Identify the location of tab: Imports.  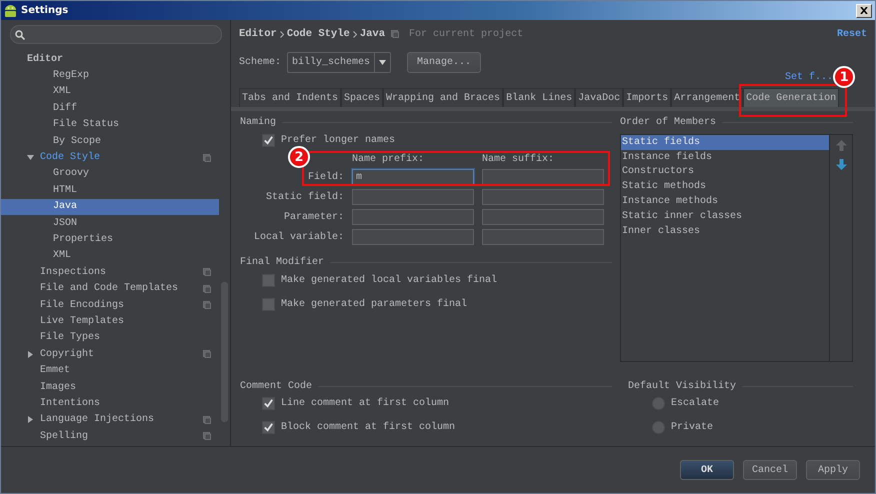
(647, 97).